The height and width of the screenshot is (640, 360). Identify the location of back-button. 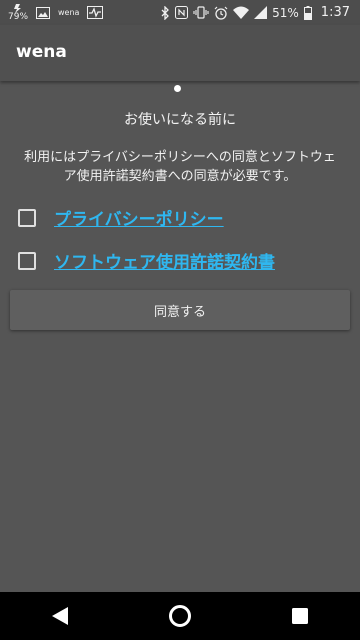
(60, 616).